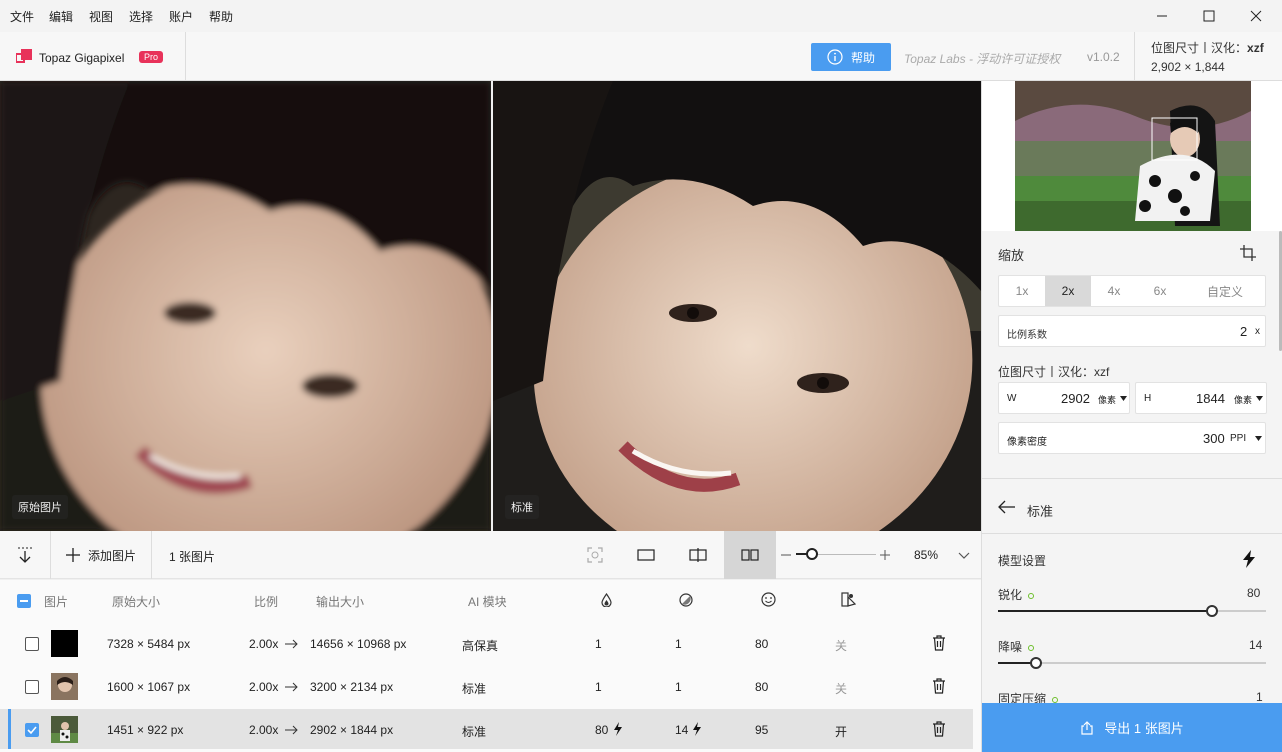 The height and width of the screenshot is (752, 1282). I want to click on dropdown-icon, so click(1258, 438).